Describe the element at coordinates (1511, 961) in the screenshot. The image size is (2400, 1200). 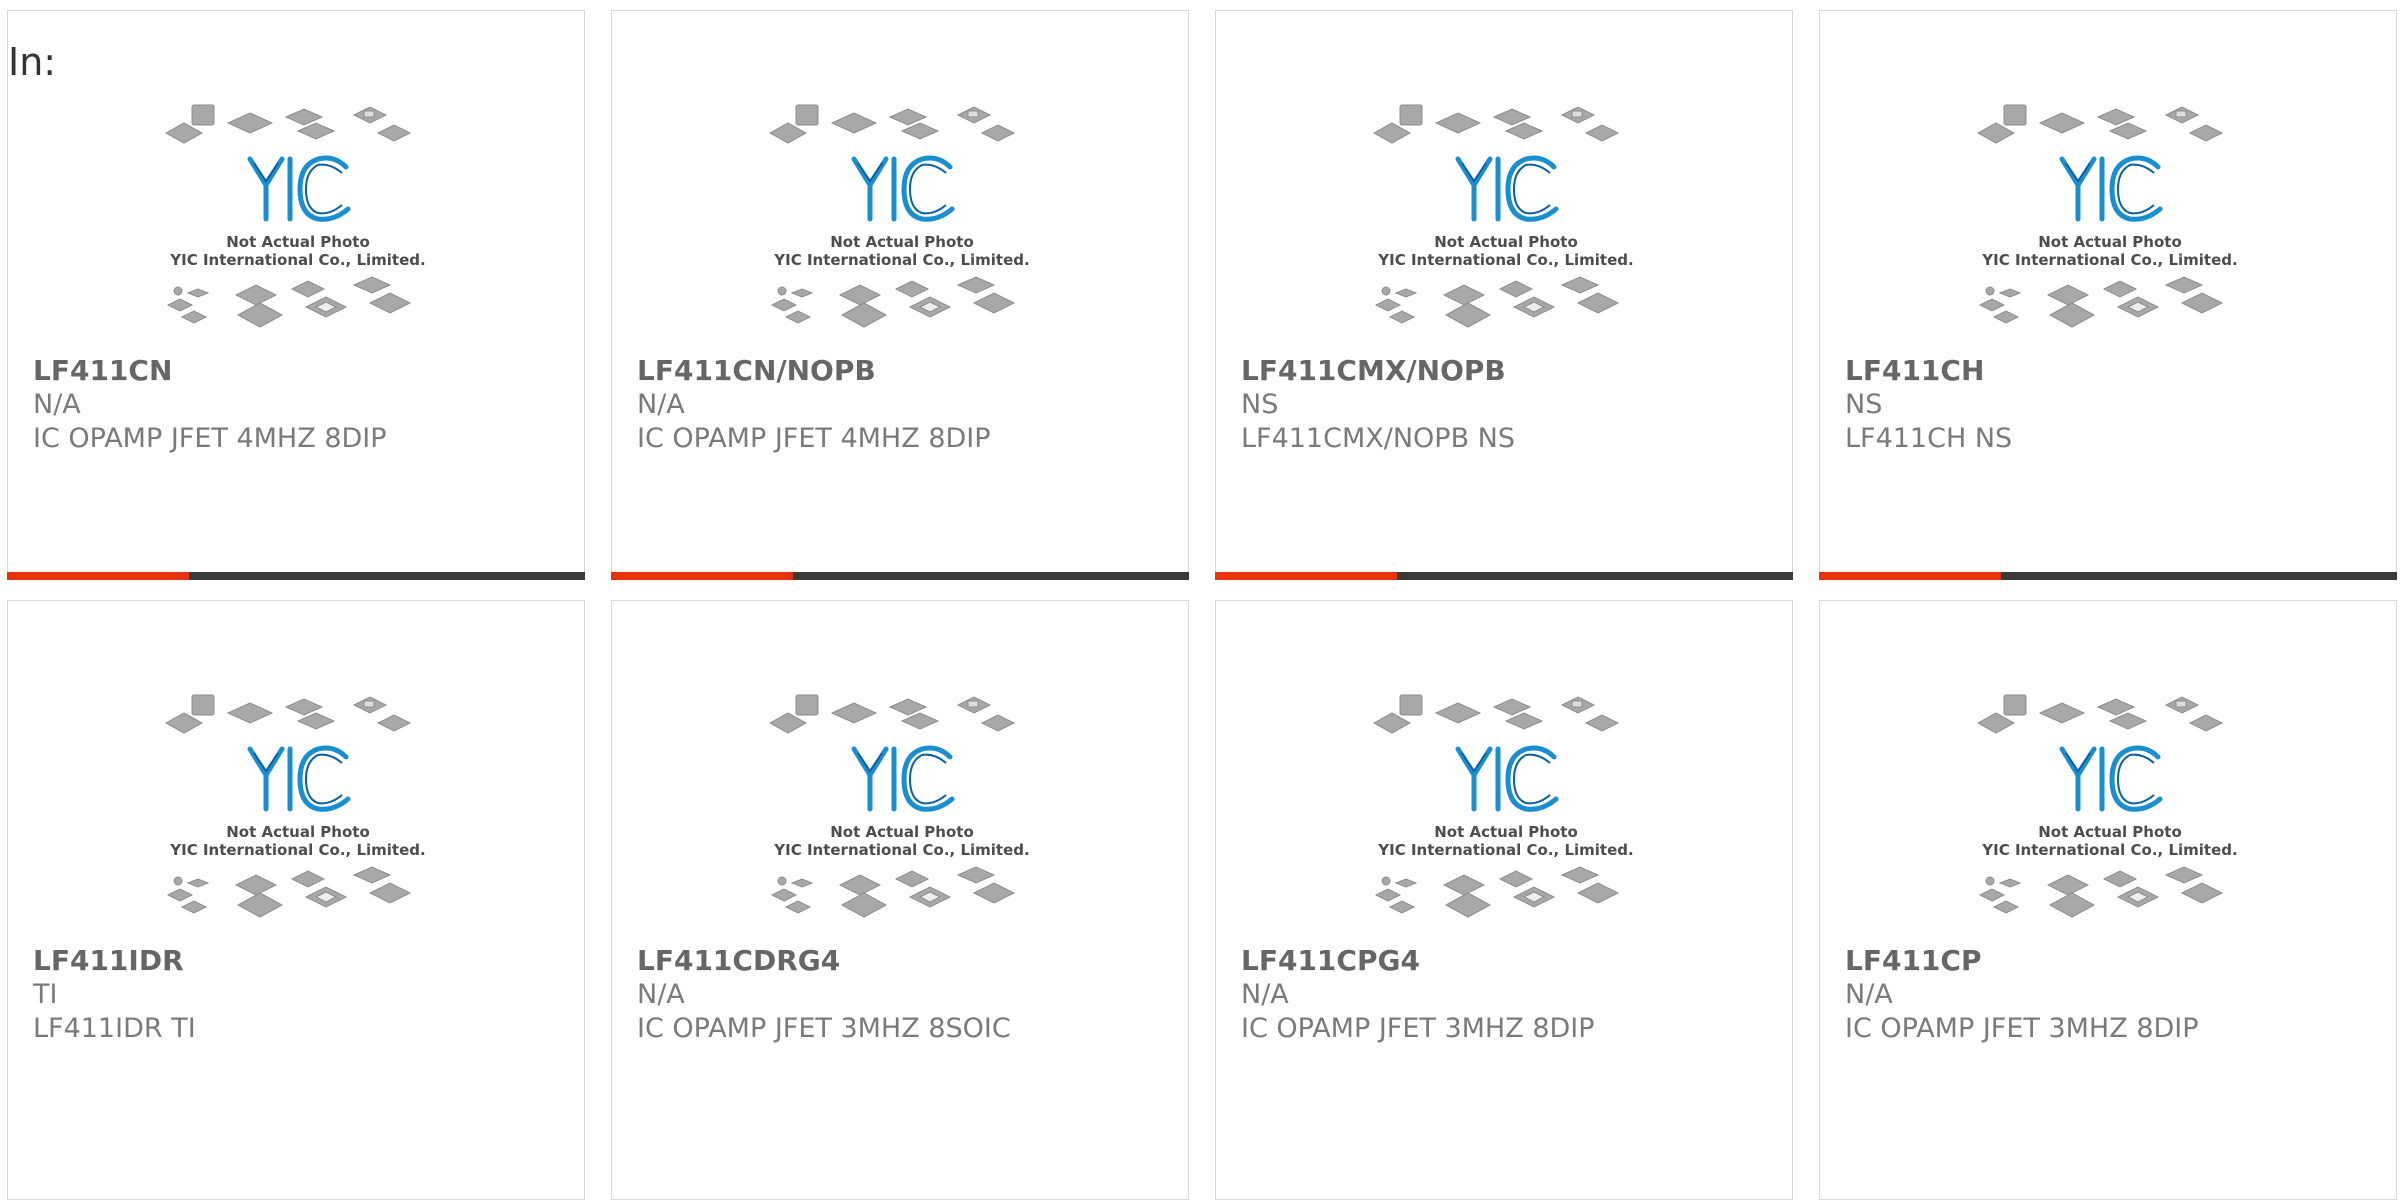
I see `part-number: LF411CPG4` at that location.